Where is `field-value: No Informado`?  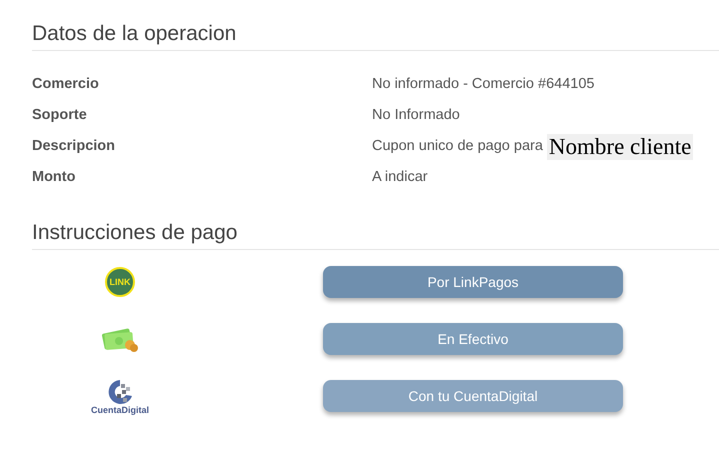 field-value: No Informado is located at coordinates (416, 115).